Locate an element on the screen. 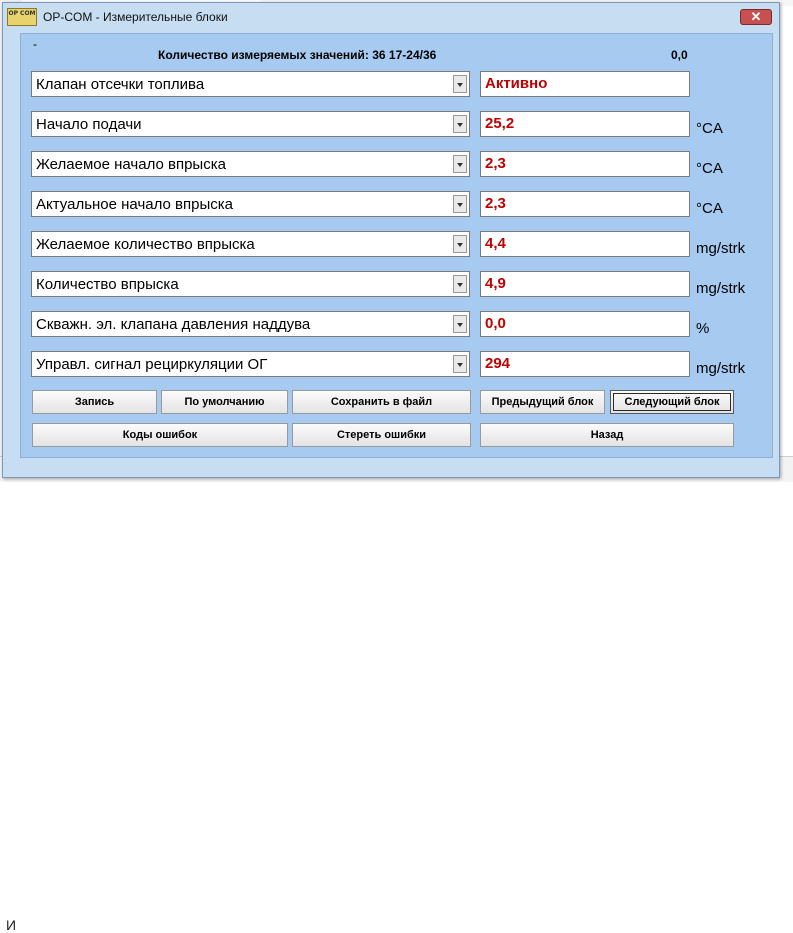 The width and height of the screenshot is (793, 933). header-right-value: 0,0 is located at coordinates (679, 55).